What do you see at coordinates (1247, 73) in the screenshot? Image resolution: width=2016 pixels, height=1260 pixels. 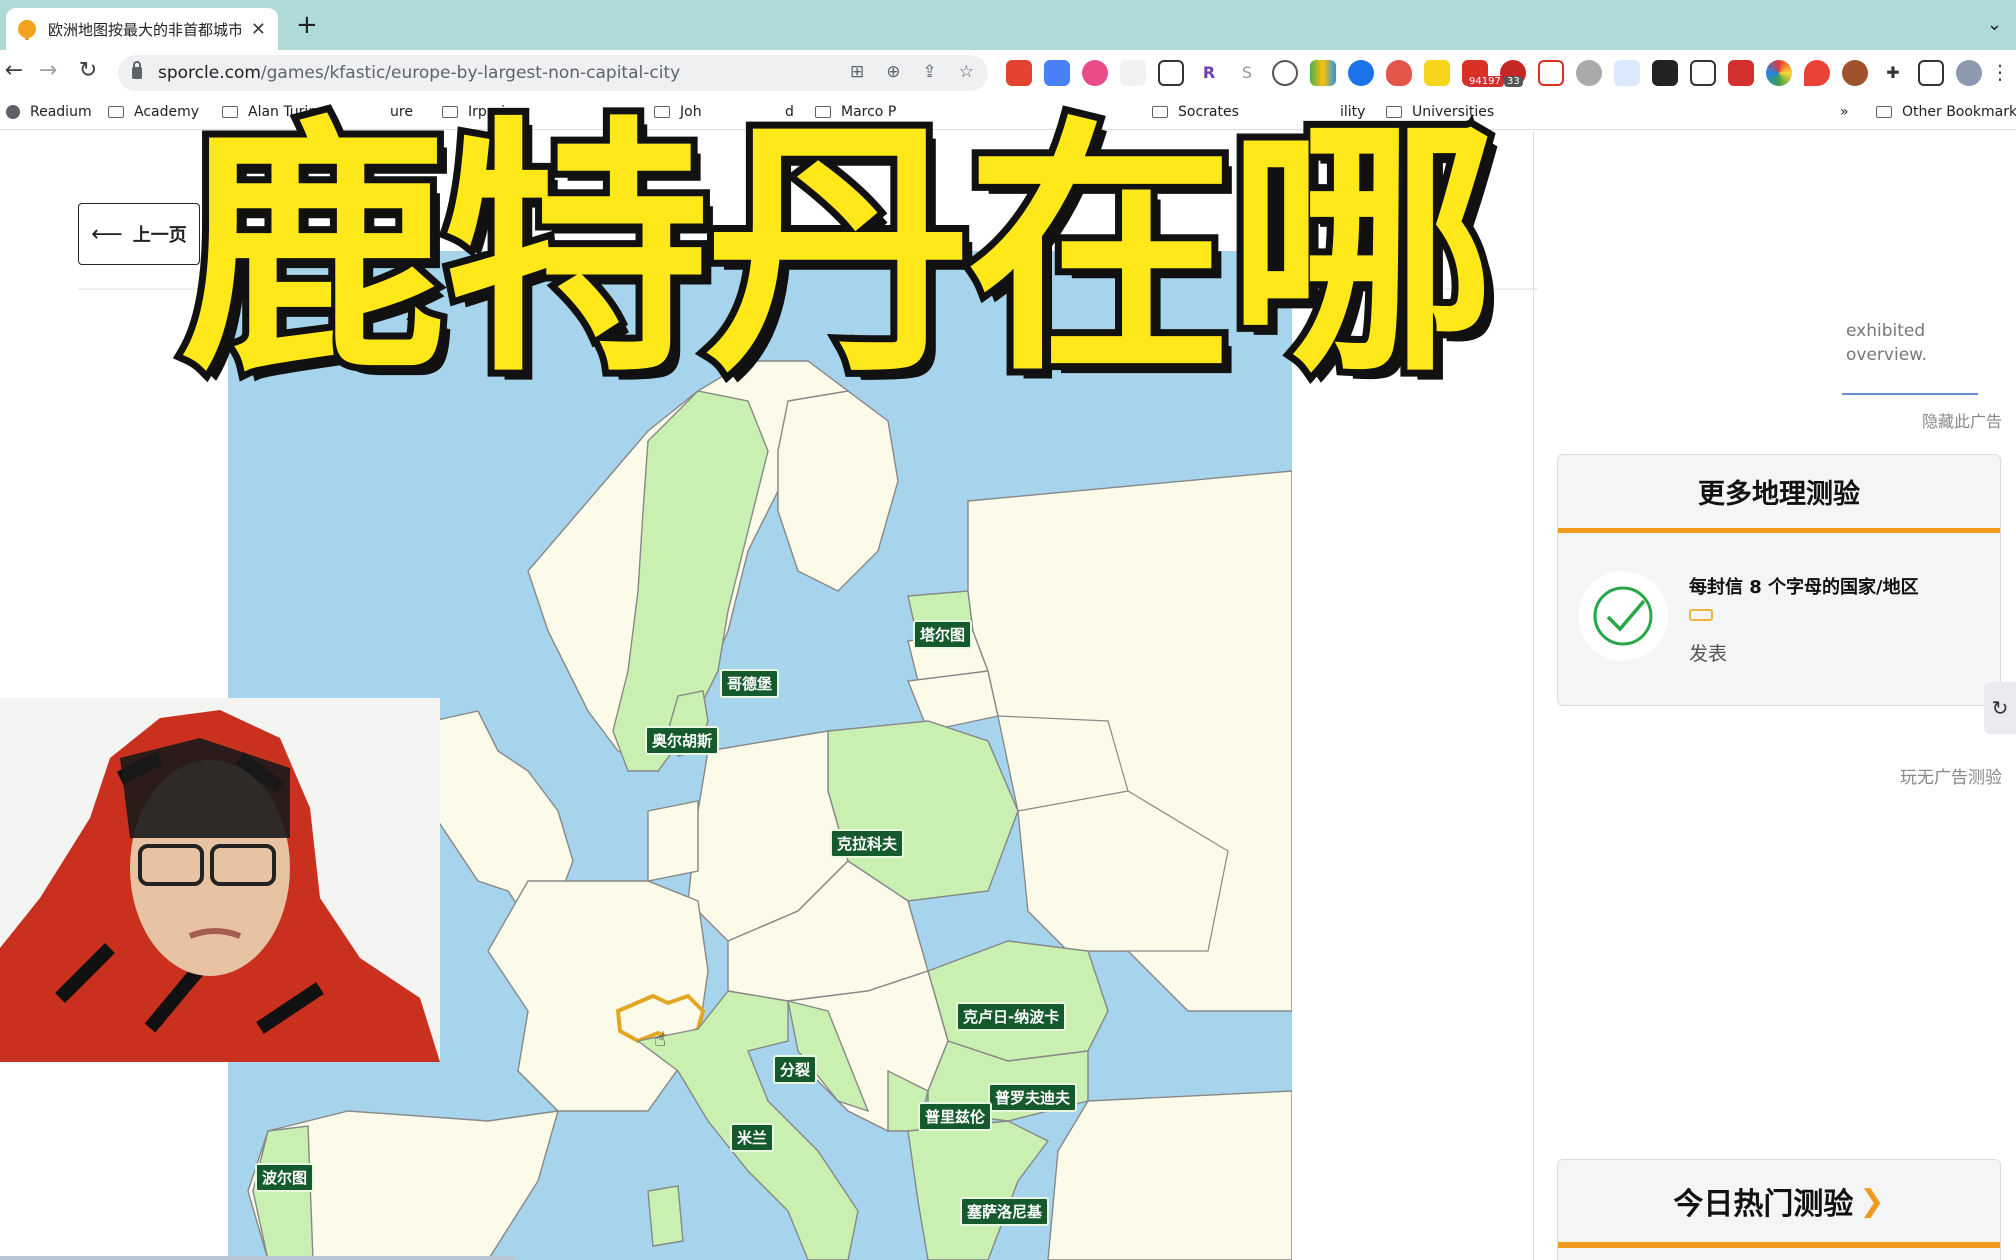 I see `s-extension-icon: S` at bounding box center [1247, 73].